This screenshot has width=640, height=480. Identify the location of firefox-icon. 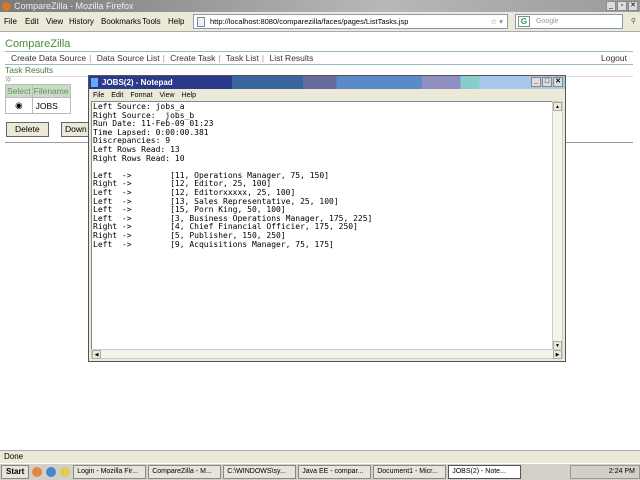
(6, 6).